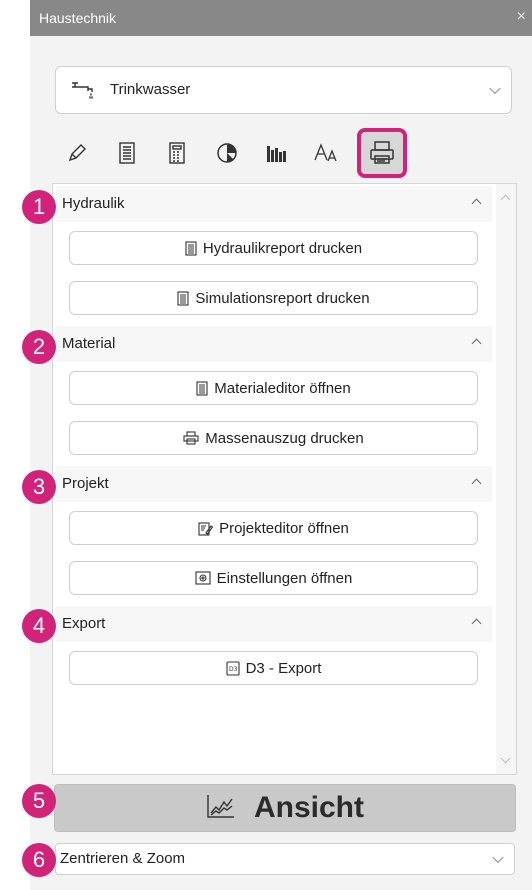 Image resolution: width=532 pixels, height=890 pixels. What do you see at coordinates (39, 626) in the screenshot?
I see `callout-badge-4: 4` at bounding box center [39, 626].